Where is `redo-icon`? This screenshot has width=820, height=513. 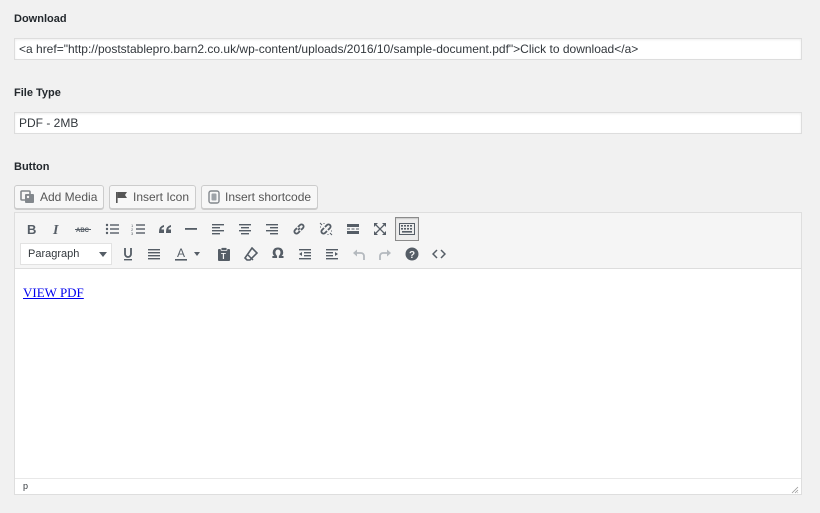
redo-icon is located at coordinates (385, 254).